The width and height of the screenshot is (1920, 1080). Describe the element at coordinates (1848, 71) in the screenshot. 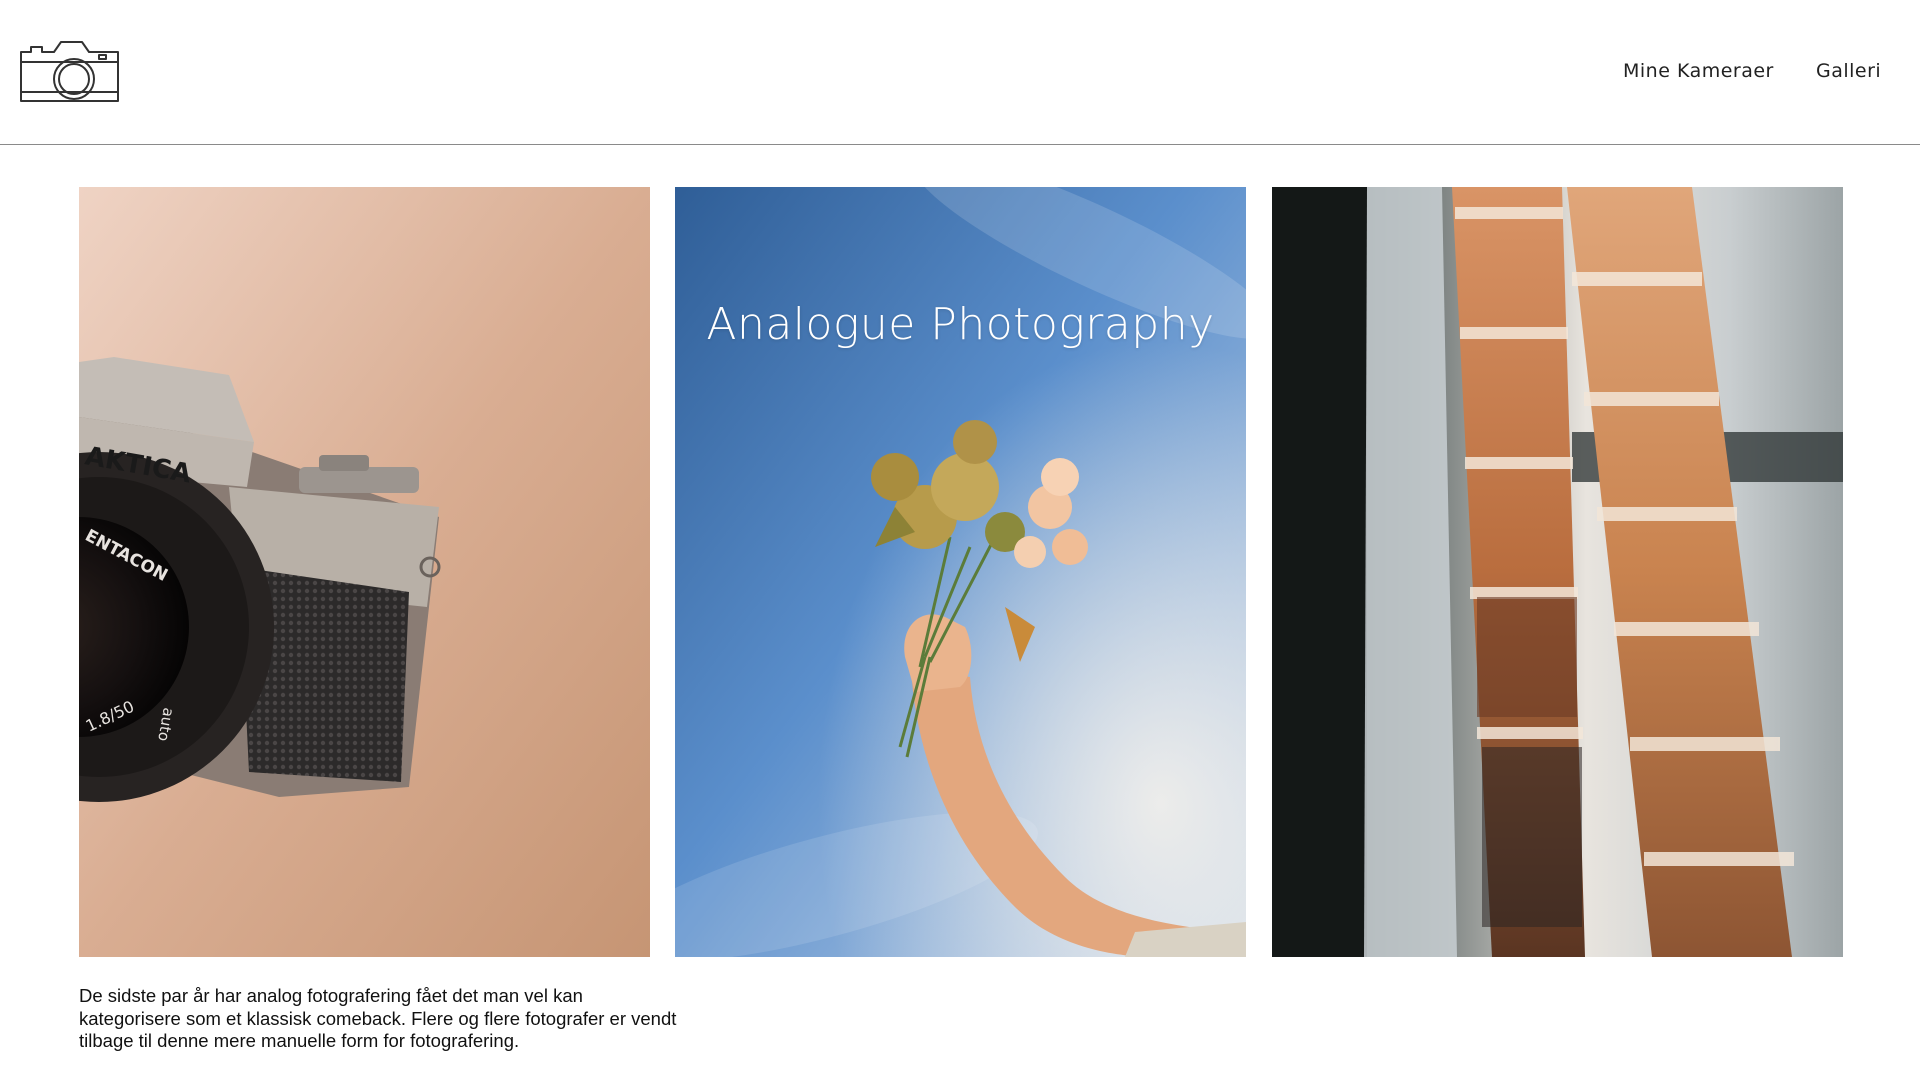

I see `nav-link-galleri: Galleri` at that location.